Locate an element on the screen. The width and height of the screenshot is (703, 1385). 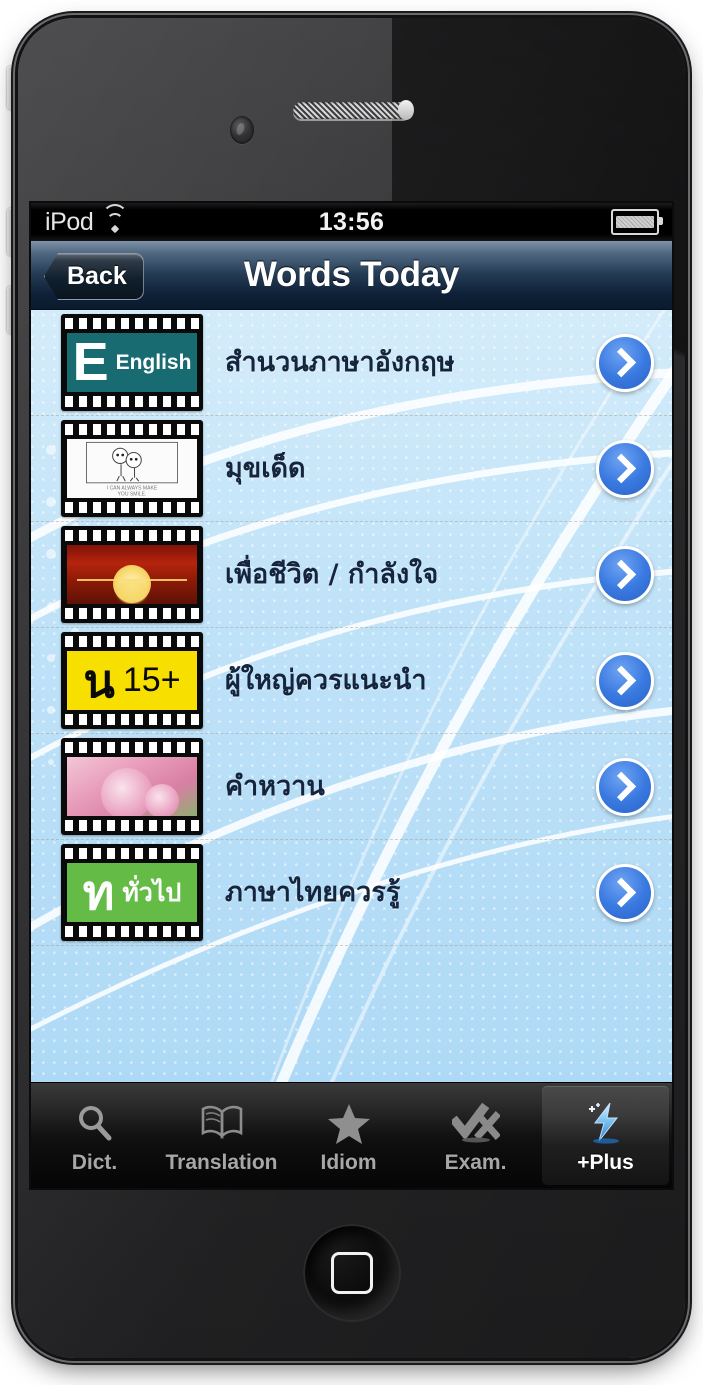
tab-plus: +Plus is located at coordinates (605, 1135).